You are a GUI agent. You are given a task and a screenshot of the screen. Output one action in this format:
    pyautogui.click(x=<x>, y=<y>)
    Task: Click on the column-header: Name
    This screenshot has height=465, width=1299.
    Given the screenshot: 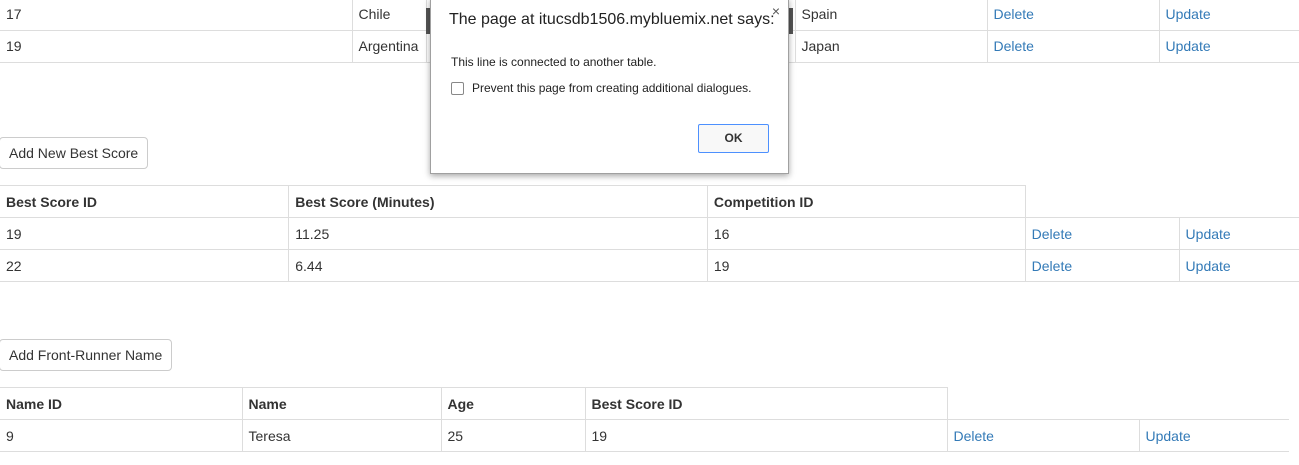 What is the action you would take?
    pyautogui.click(x=341, y=403)
    